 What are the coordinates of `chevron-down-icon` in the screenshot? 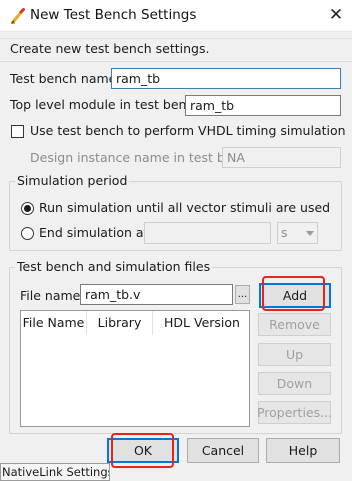 It's located at (310, 233).